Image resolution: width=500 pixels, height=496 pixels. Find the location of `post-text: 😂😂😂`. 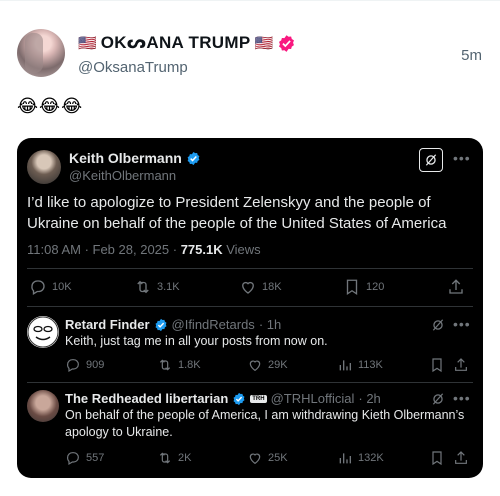

post-text: 😂😂😂 is located at coordinates (50, 106).